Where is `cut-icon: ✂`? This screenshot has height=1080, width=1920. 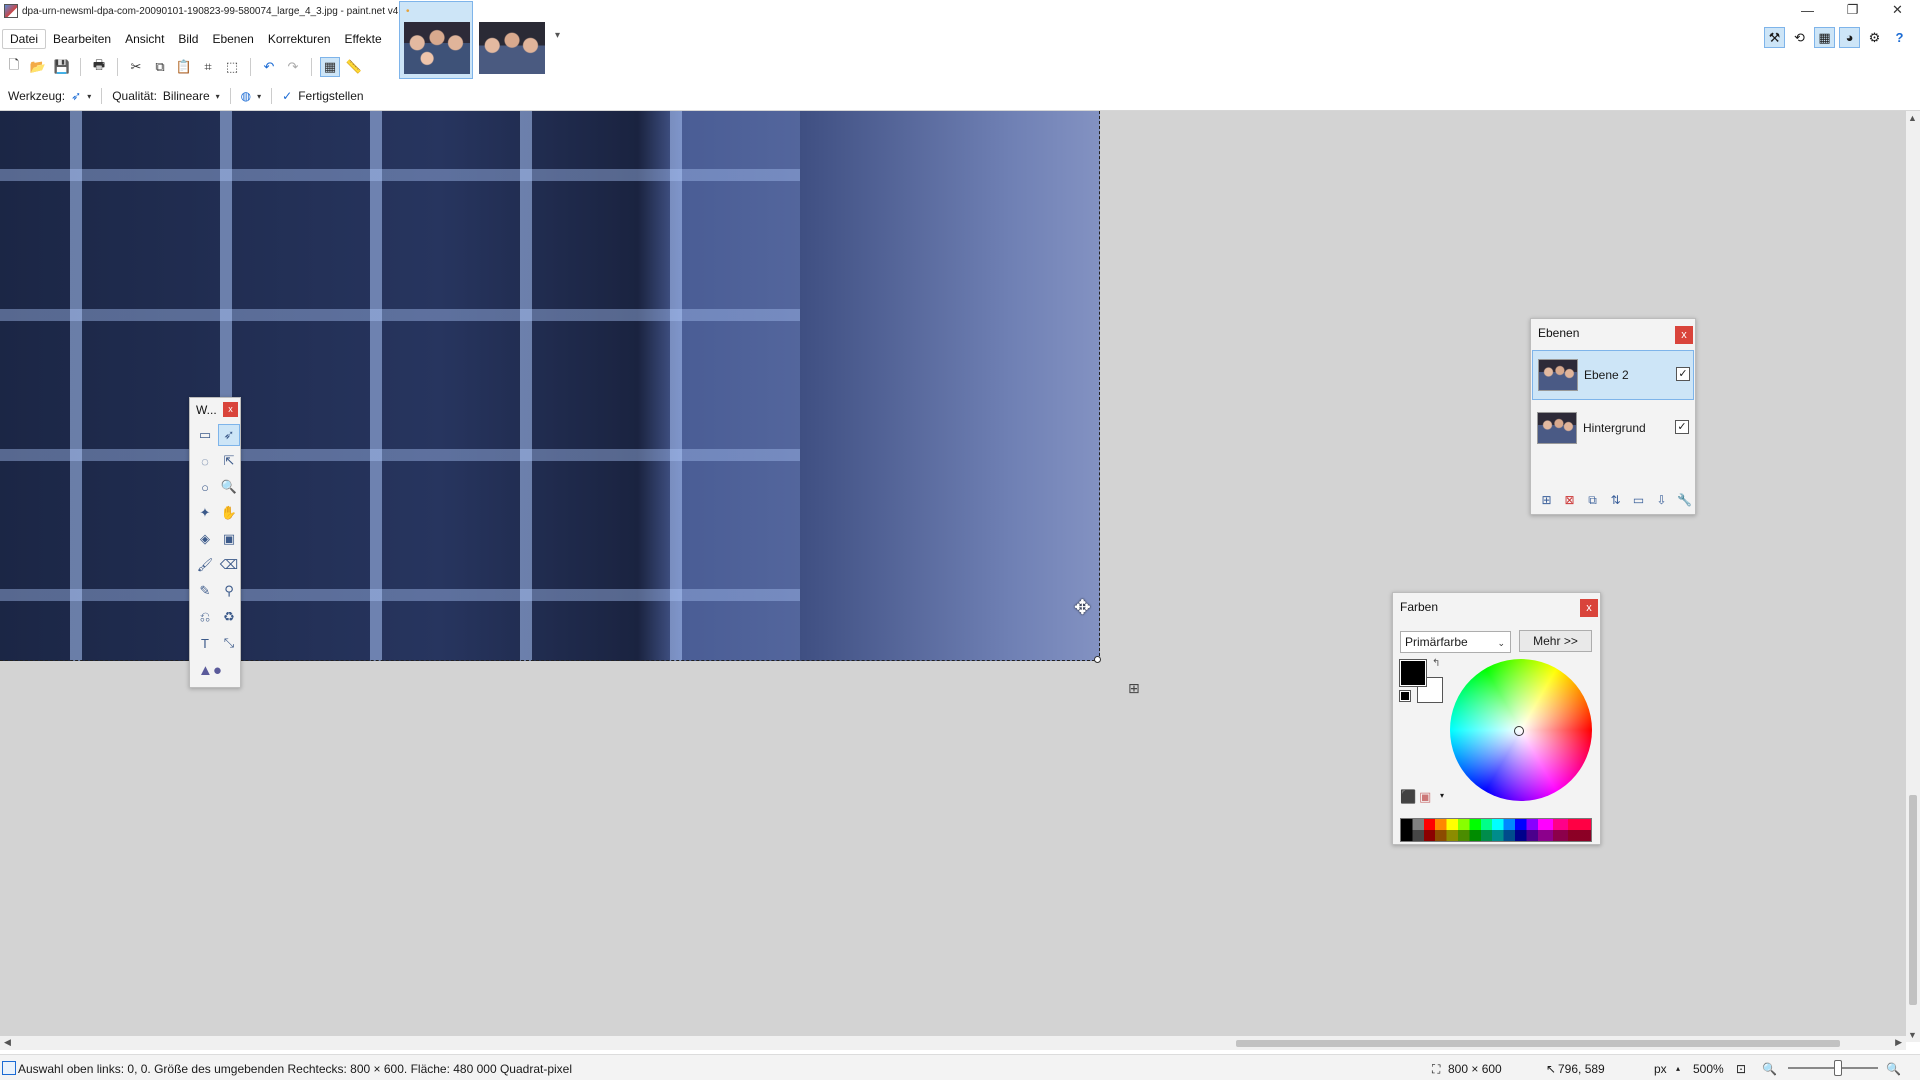
cut-icon: ✂ is located at coordinates (136, 67).